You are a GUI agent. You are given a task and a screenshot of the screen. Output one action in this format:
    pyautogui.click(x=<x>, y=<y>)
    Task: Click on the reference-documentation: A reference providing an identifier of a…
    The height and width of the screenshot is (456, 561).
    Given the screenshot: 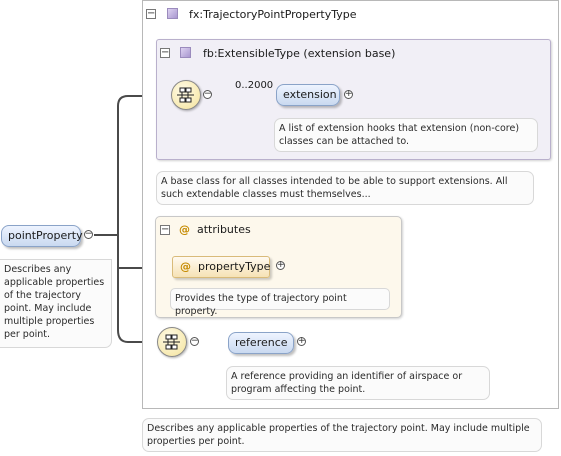 What is the action you would take?
    pyautogui.click(x=358, y=383)
    